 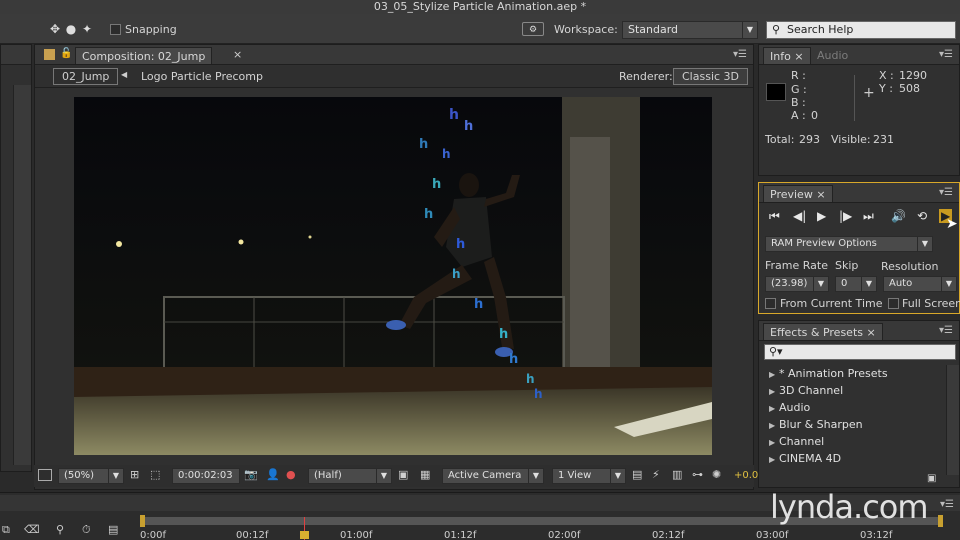 I want to click on preview-tabbar: Preview × ▾☰, so click(x=859, y=193).